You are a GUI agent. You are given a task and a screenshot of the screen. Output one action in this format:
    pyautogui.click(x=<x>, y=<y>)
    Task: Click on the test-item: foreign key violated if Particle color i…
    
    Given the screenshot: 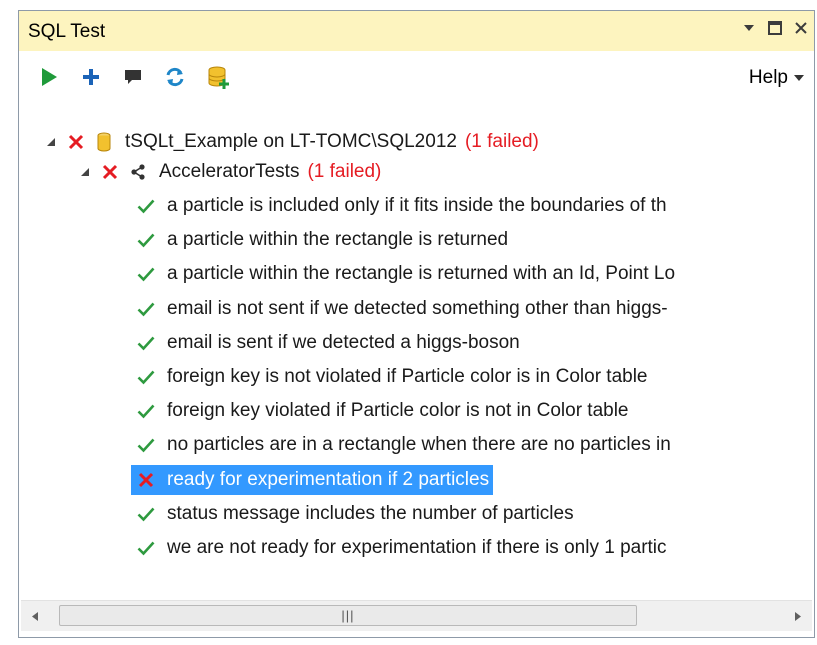 What is the action you would take?
    pyautogui.click(x=384, y=411)
    